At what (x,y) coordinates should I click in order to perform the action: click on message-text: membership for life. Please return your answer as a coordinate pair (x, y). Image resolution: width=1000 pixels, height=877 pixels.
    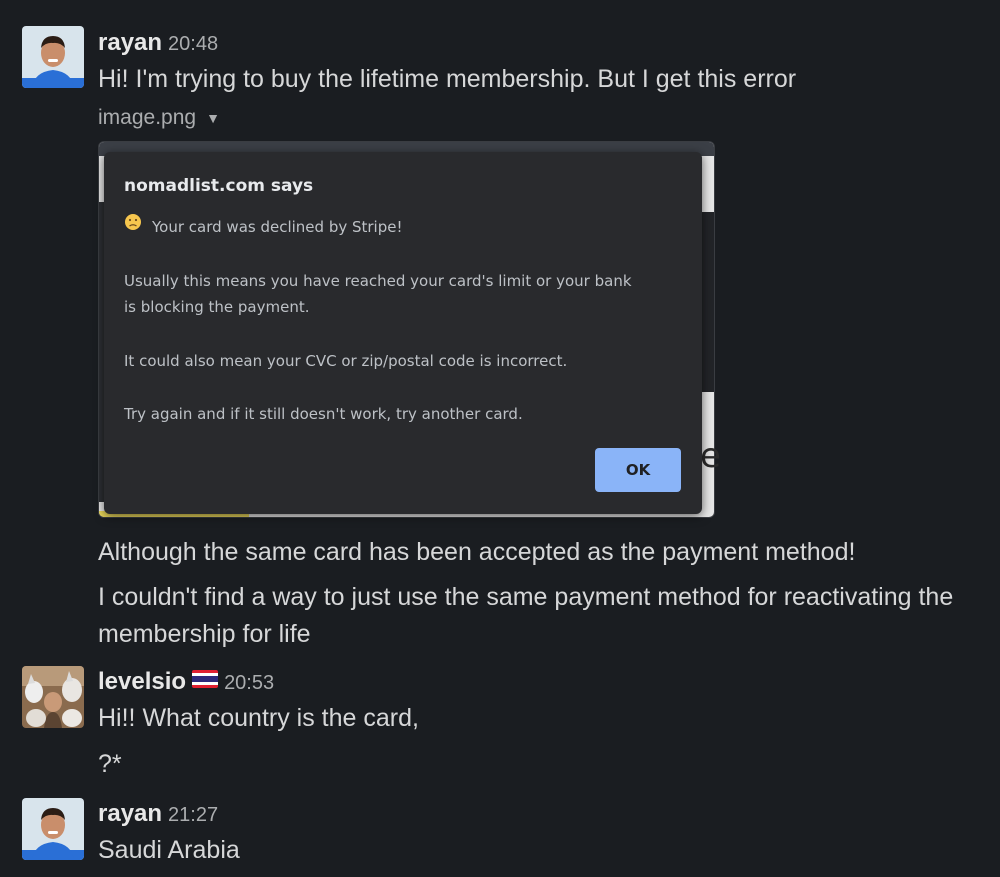
    Looking at the image, I should click on (204, 634).